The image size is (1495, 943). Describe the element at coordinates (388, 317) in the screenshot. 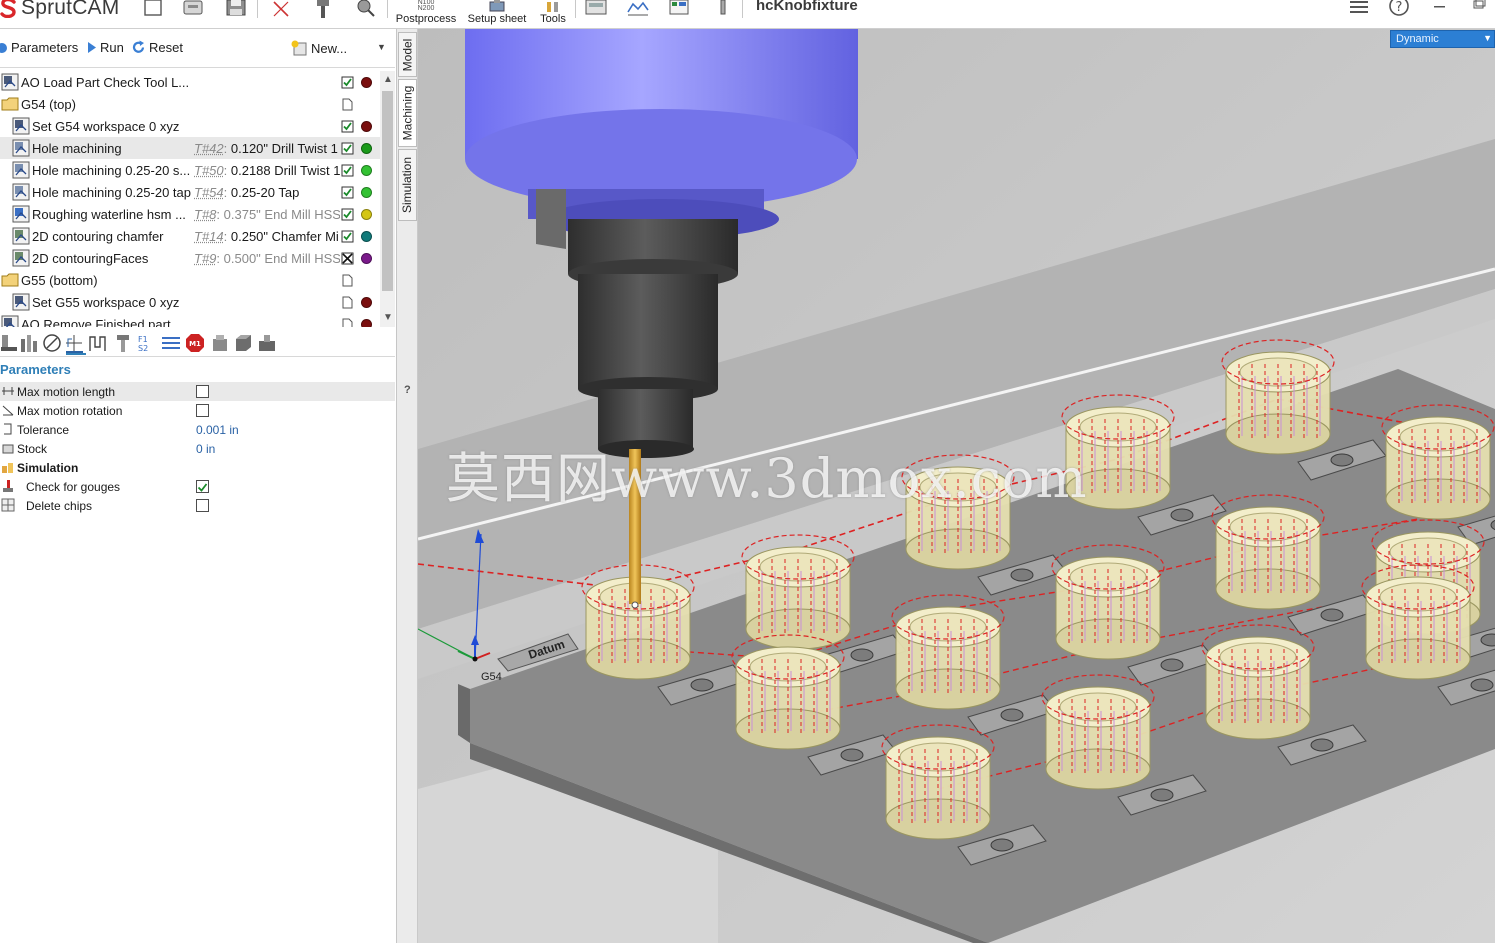

I see `scroll-down-icon: ▼` at that location.